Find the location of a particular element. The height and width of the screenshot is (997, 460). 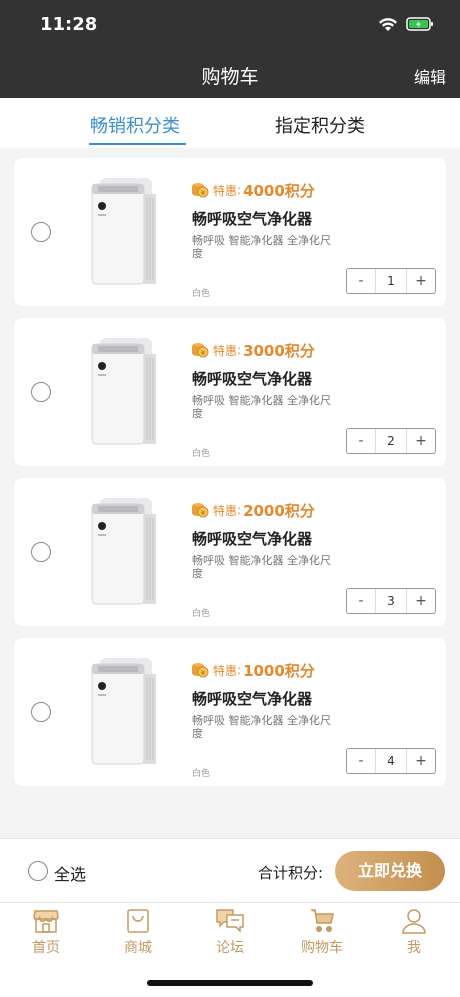

tab-label: 我 is located at coordinates (414, 948).